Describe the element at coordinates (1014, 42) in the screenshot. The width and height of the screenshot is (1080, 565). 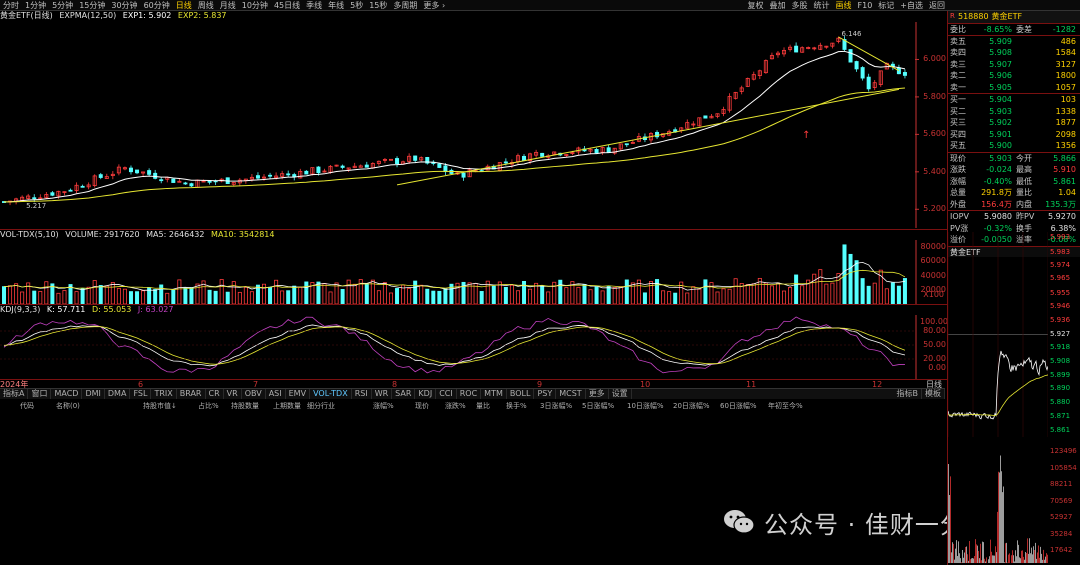
I see `ask-row: 卖五 5.909 486` at that location.